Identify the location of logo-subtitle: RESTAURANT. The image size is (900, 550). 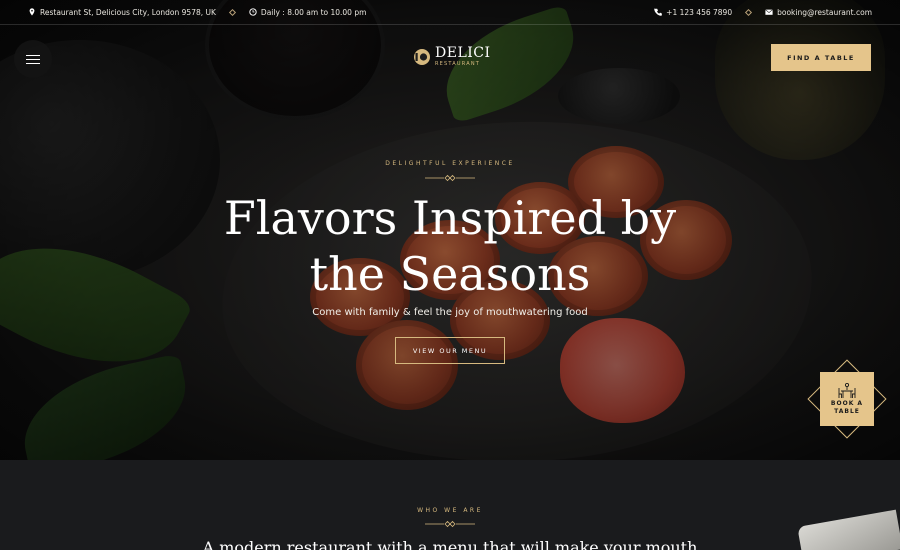
(458, 64).